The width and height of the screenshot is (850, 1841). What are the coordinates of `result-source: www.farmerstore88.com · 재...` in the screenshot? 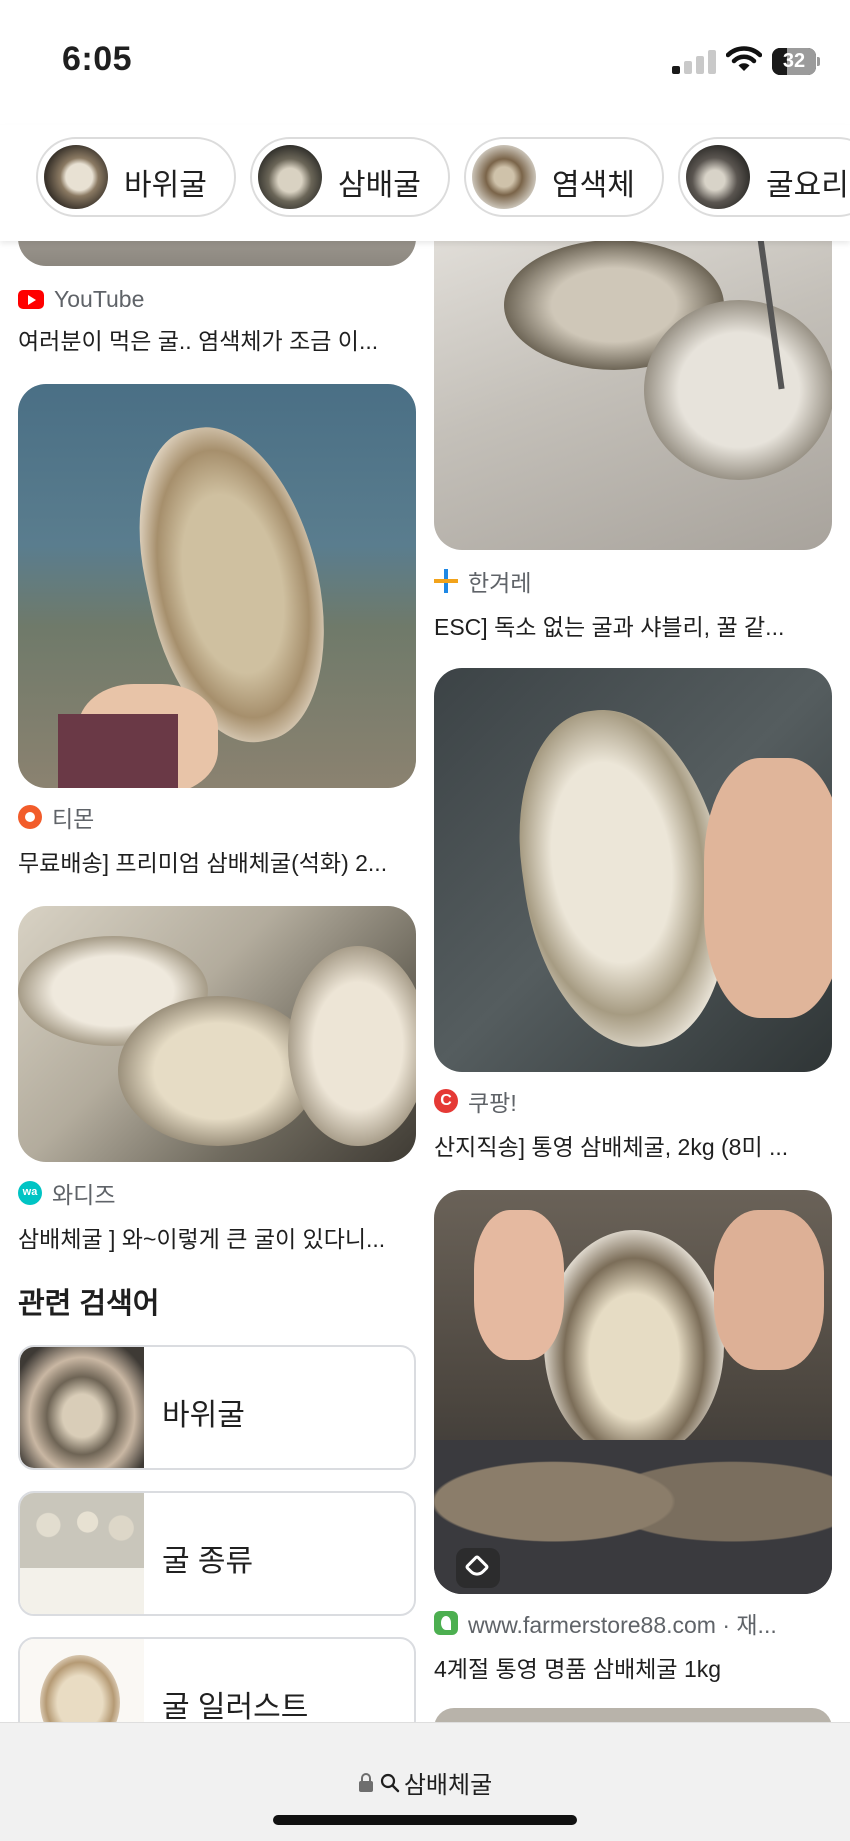 It's located at (633, 1623).